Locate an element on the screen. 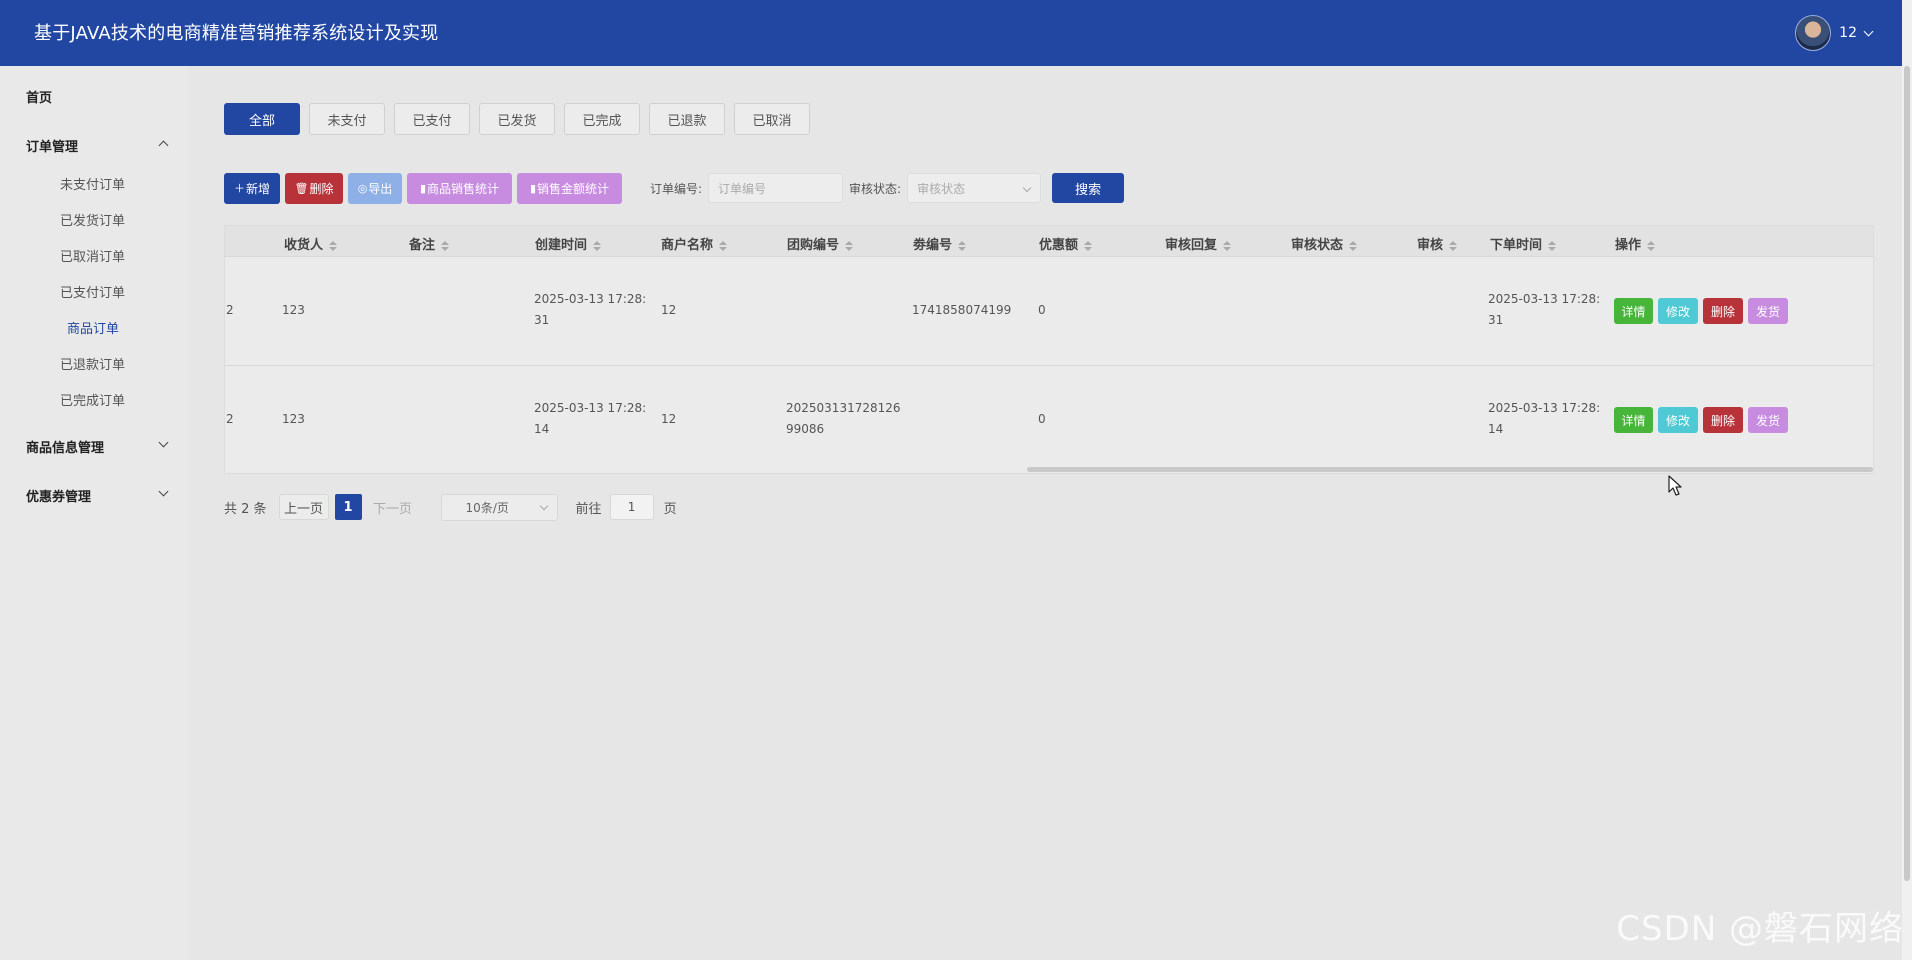 The width and height of the screenshot is (1912, 960). tab-all: 全部 is located at coordinates (262, 119).